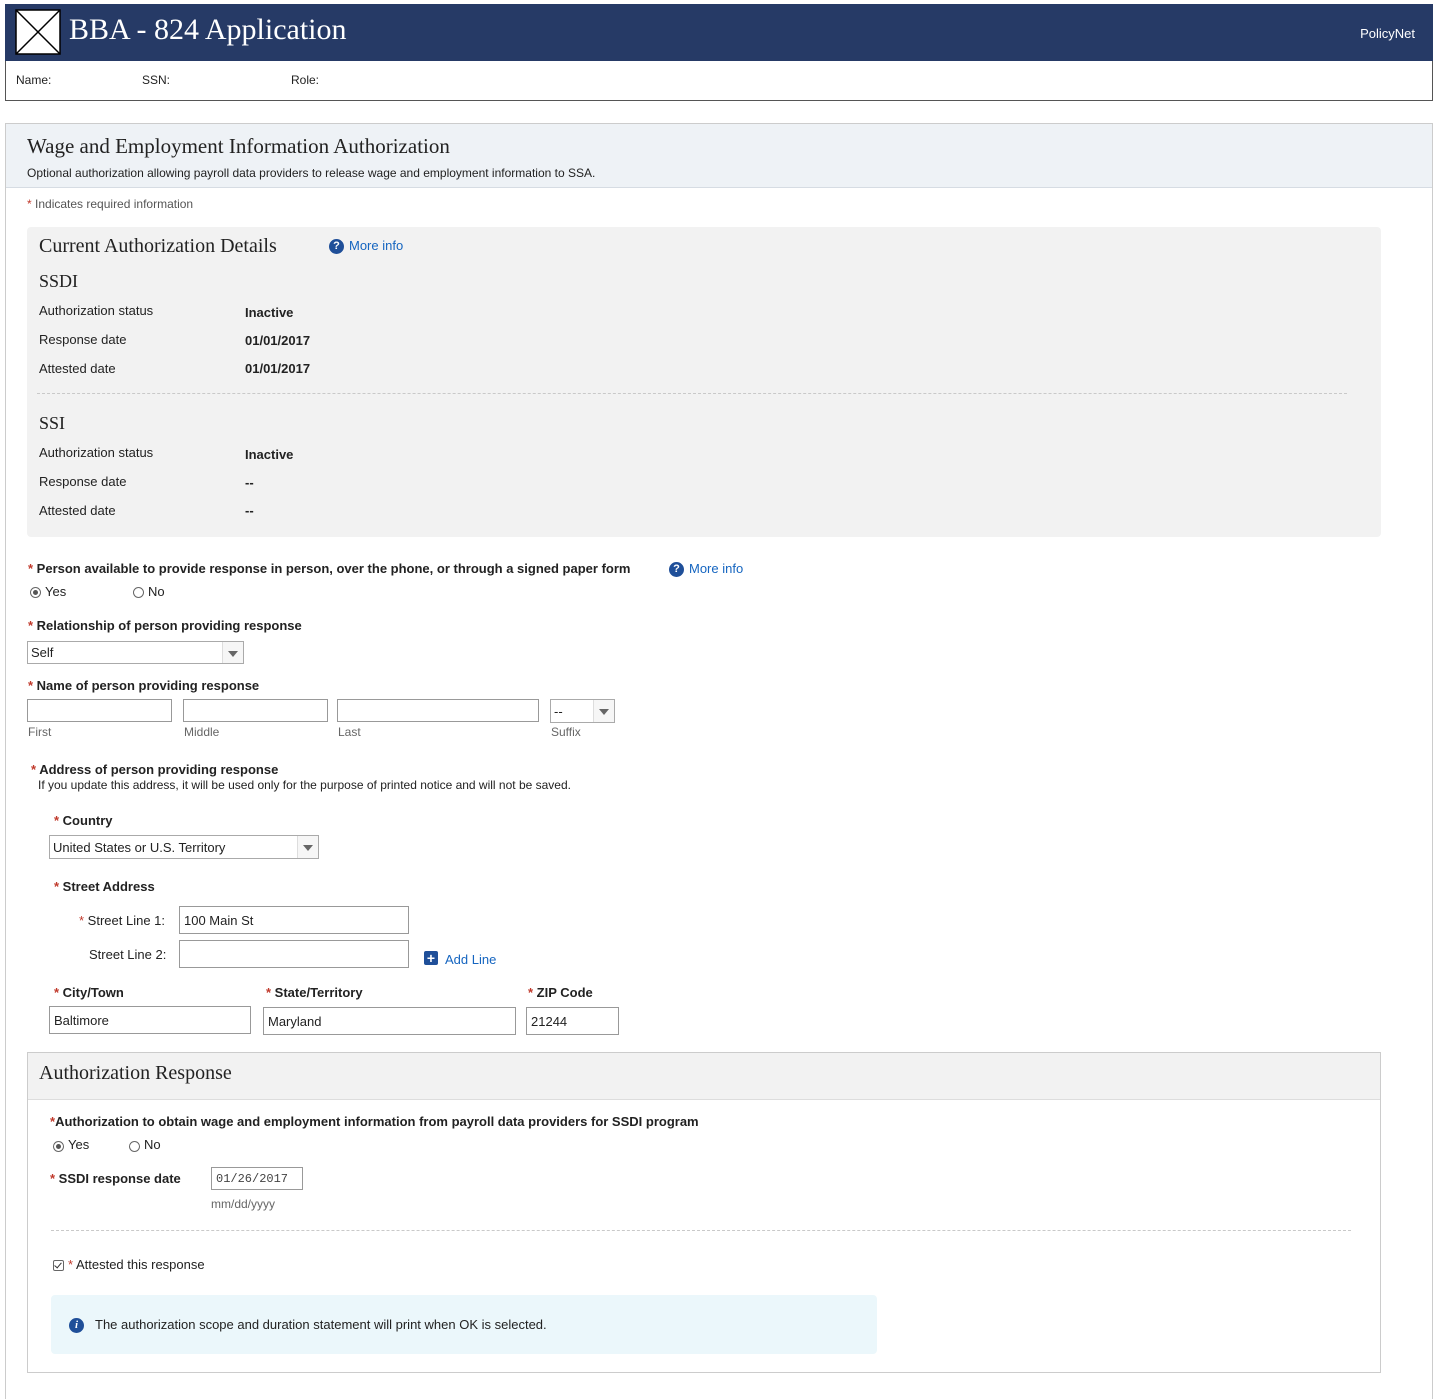  I want to click on plus-icon: +, so click(431, 958).